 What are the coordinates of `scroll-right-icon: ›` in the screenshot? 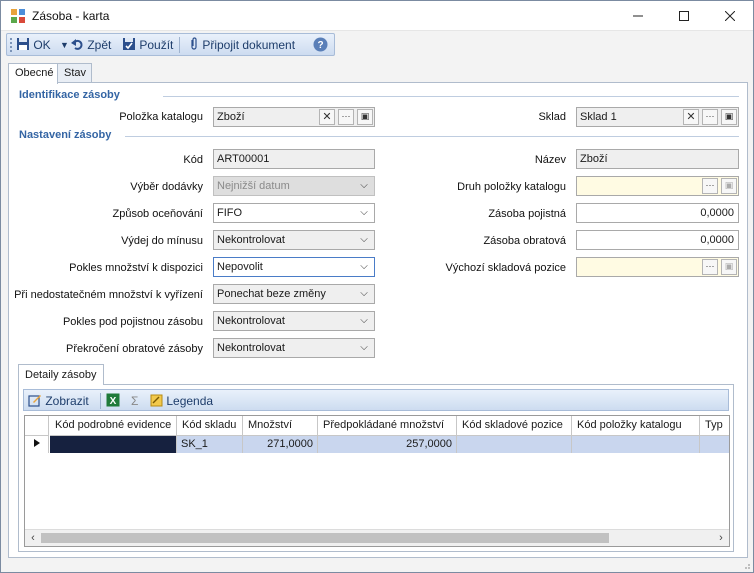 It's located at (721, 538).